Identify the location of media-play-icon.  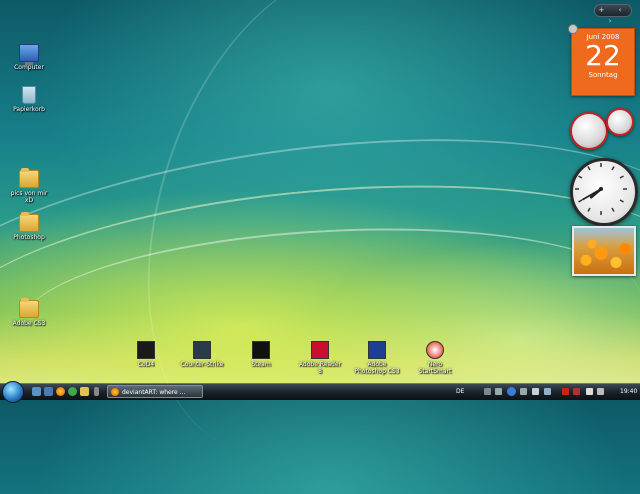
(511, 391).